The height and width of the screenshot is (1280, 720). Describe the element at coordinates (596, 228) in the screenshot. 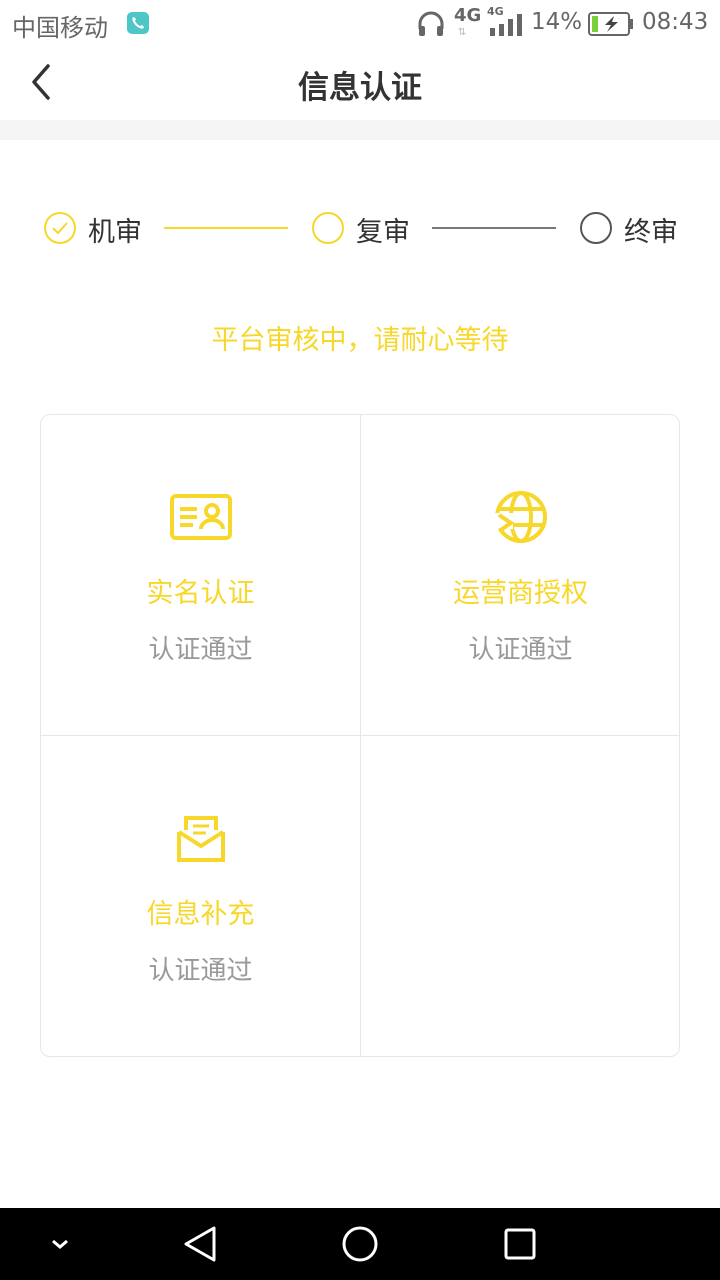

I see `step-pending-icon` at that location.